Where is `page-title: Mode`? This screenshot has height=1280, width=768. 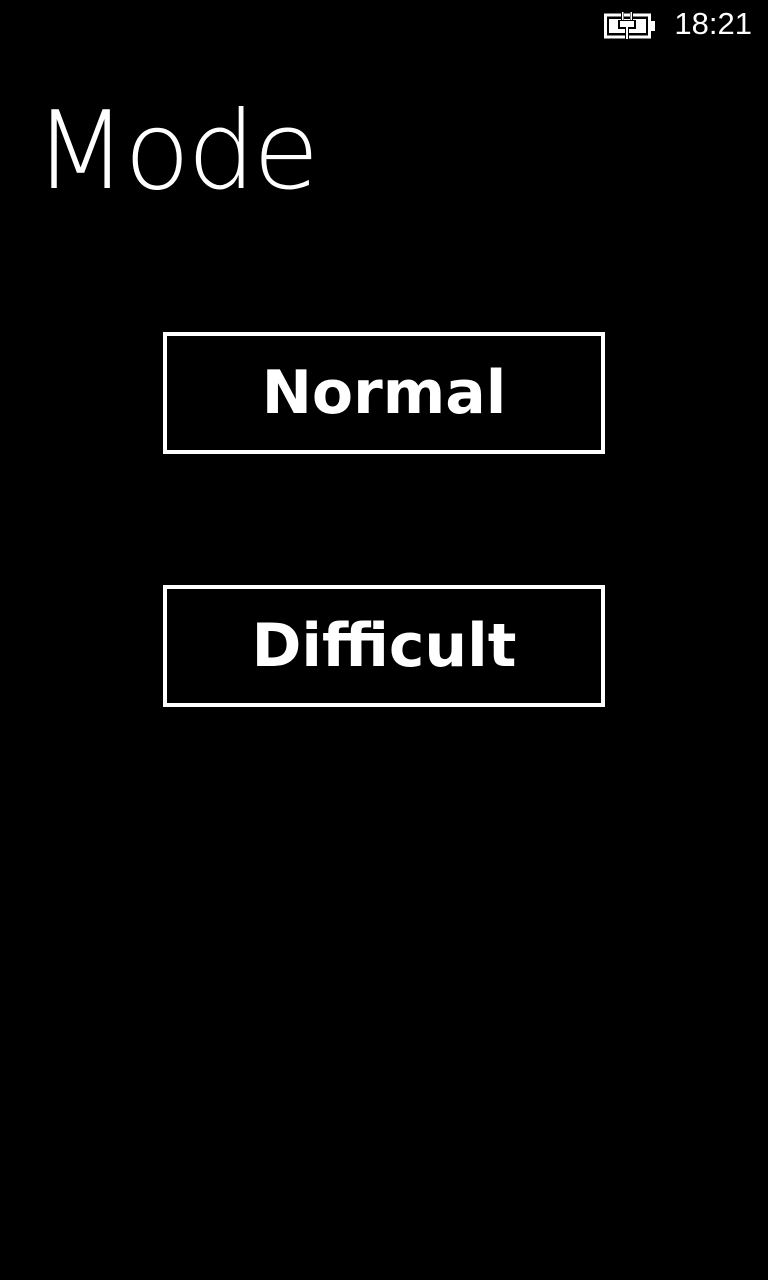
page-title: Mode is located at coordinates (176, 151).